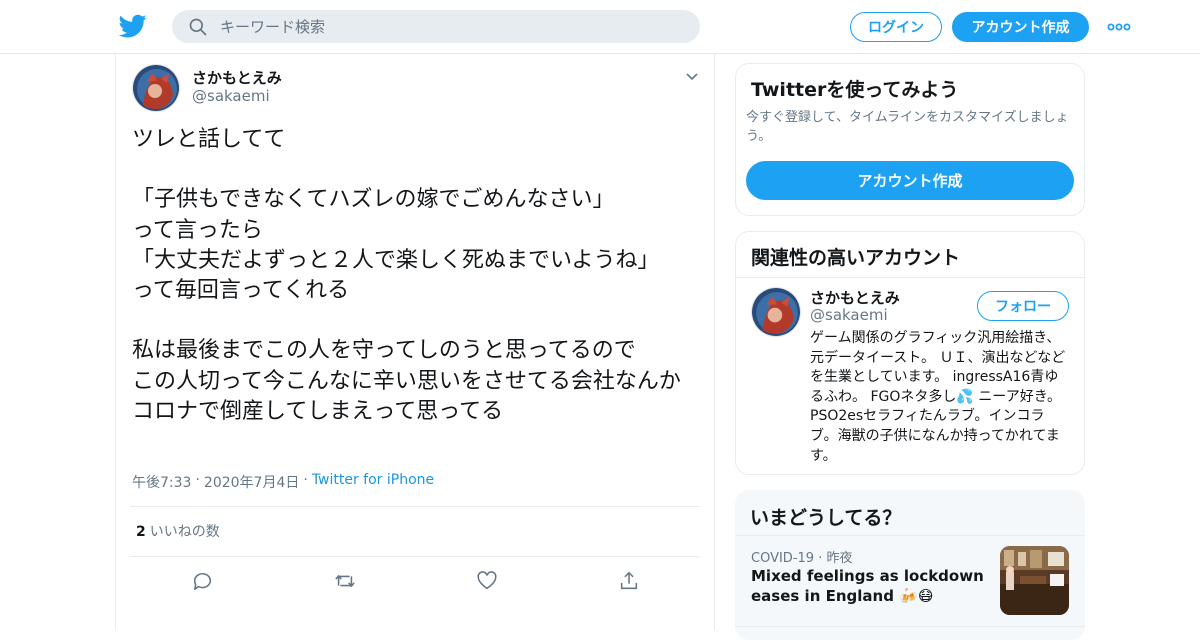 Image resolution: width=1200 pixels, height=640 pixels. I want to click on signup-card-button: アカウント作成, so click(910, 180).